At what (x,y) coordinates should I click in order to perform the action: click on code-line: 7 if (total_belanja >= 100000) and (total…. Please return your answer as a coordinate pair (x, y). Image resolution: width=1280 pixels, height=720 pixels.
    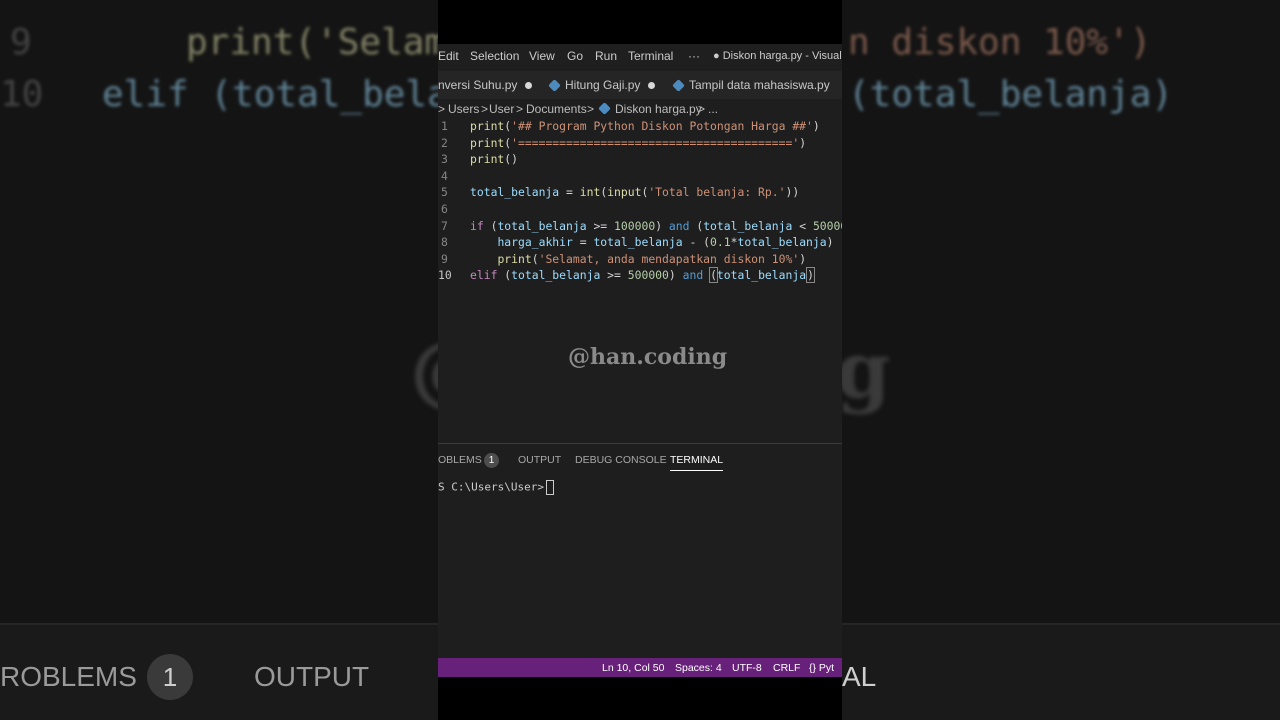
    Looking at the image, I should click on (641, 225).